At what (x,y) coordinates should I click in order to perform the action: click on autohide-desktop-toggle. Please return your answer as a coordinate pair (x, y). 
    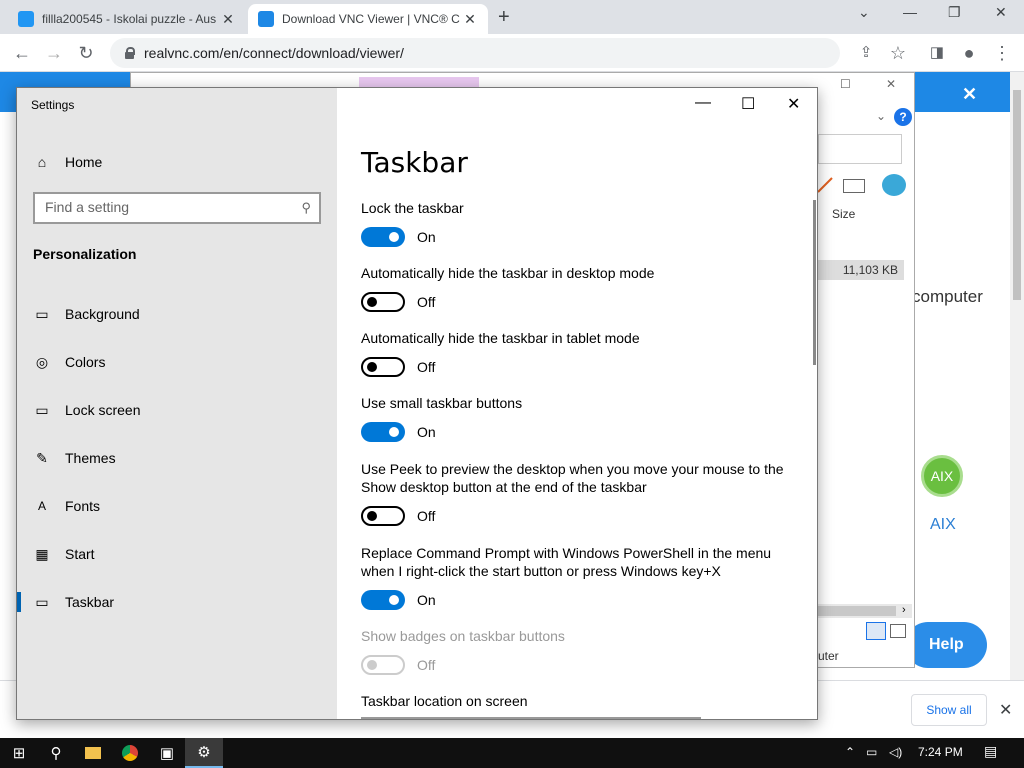
    Looking at the image, I should click on (383, 302).